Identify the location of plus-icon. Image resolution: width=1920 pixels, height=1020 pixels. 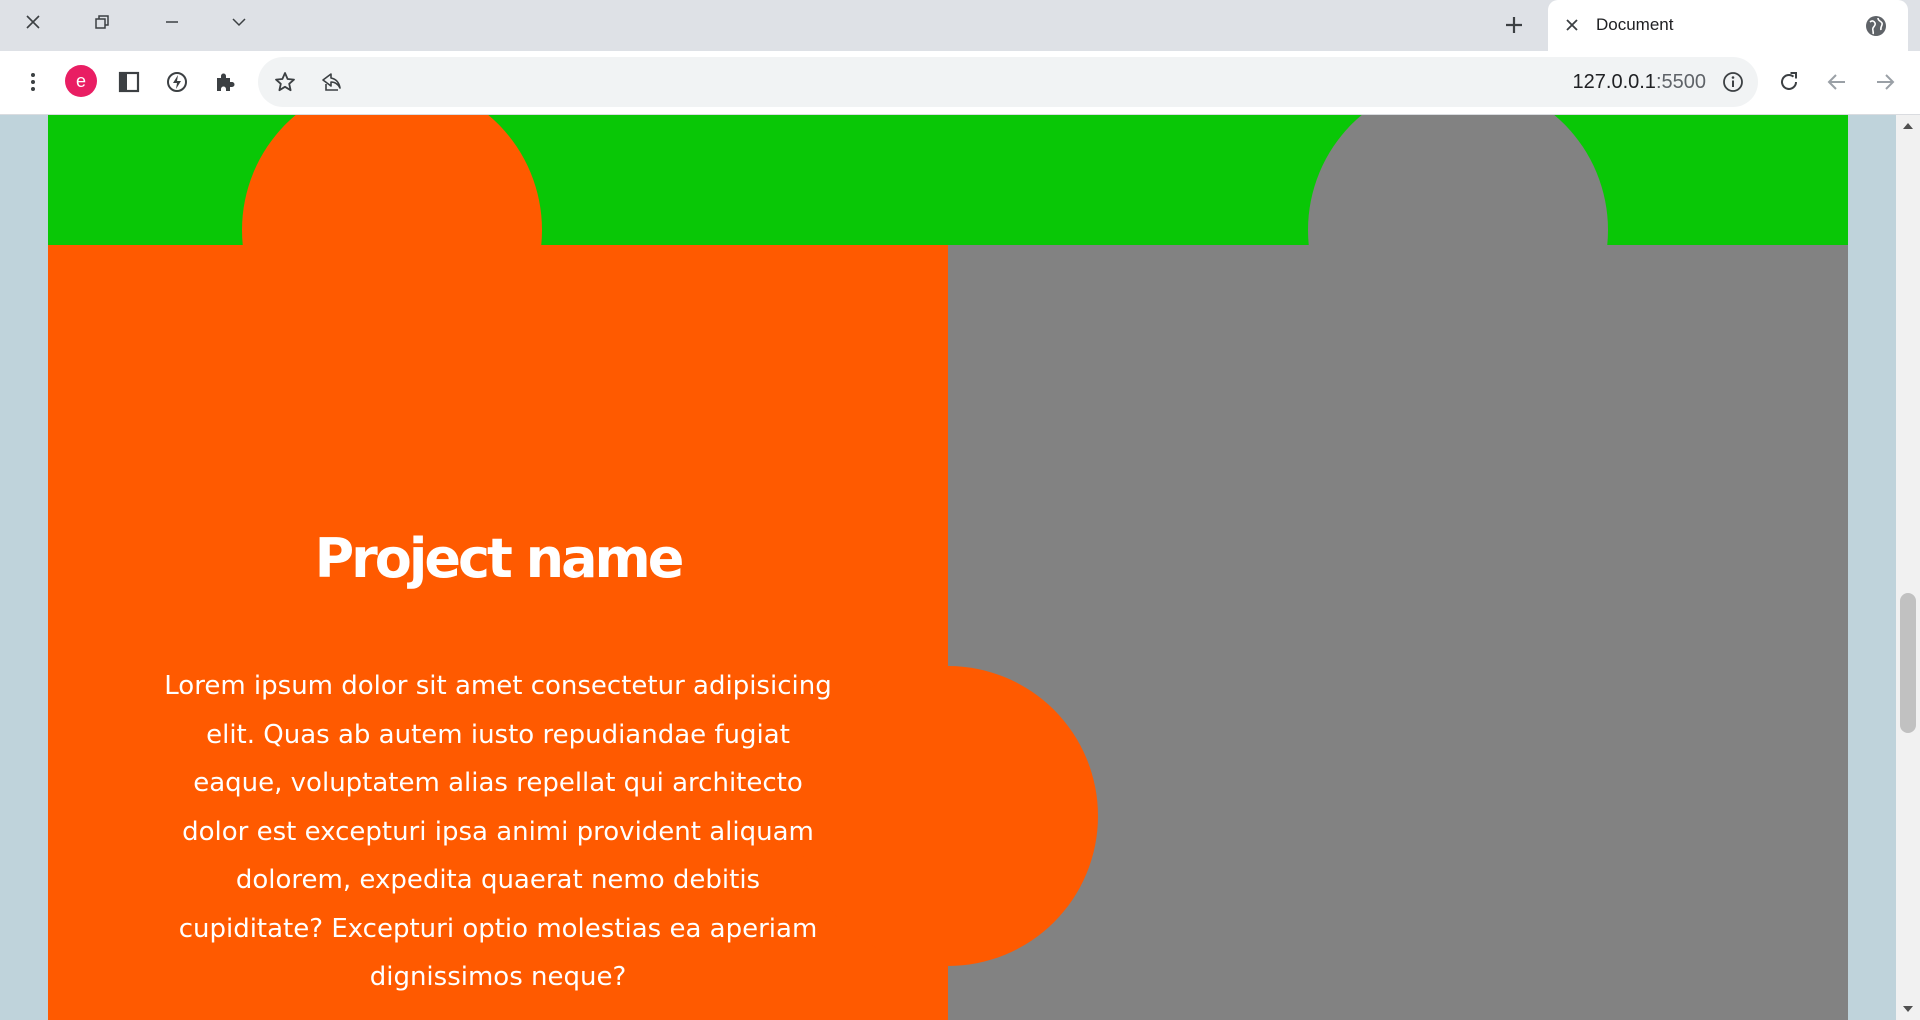
(1514, 25).